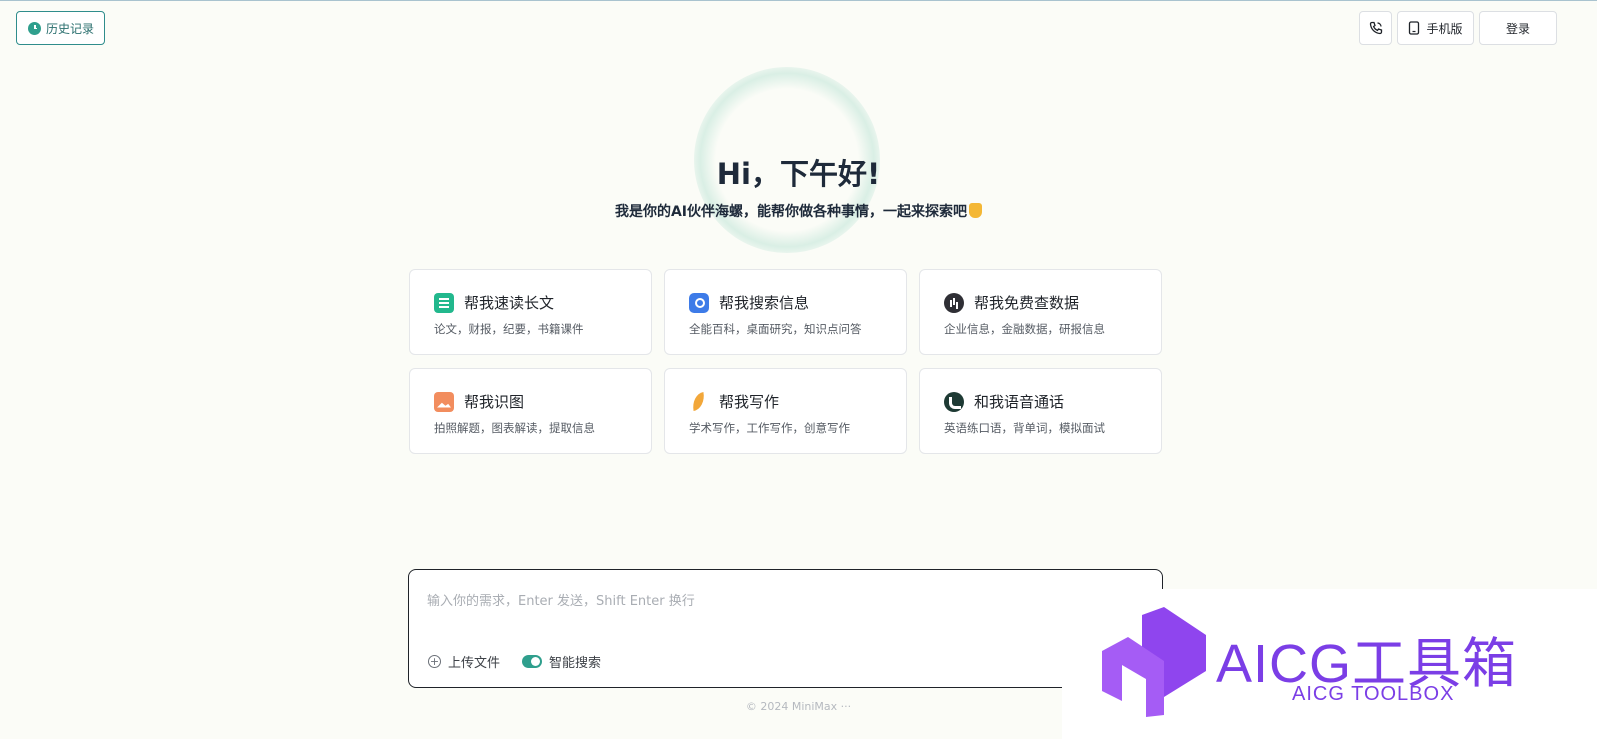 The width and height of the screenshot is (1597, 739). What do you see at coordinates (769, 428) in the screenshot?
I see `card-description: 学术写作，工作写作，创意写作` at bounding box center [769, 428].